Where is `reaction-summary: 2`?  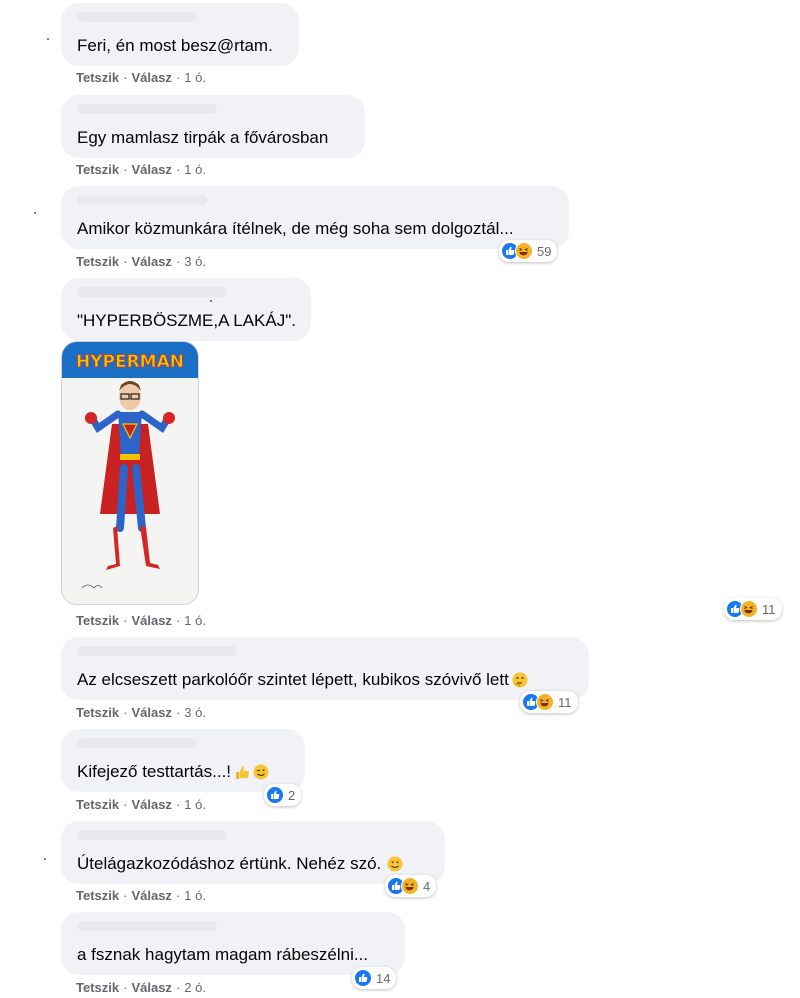 reaction-summary: 2 is located at coordinates (283, 795).